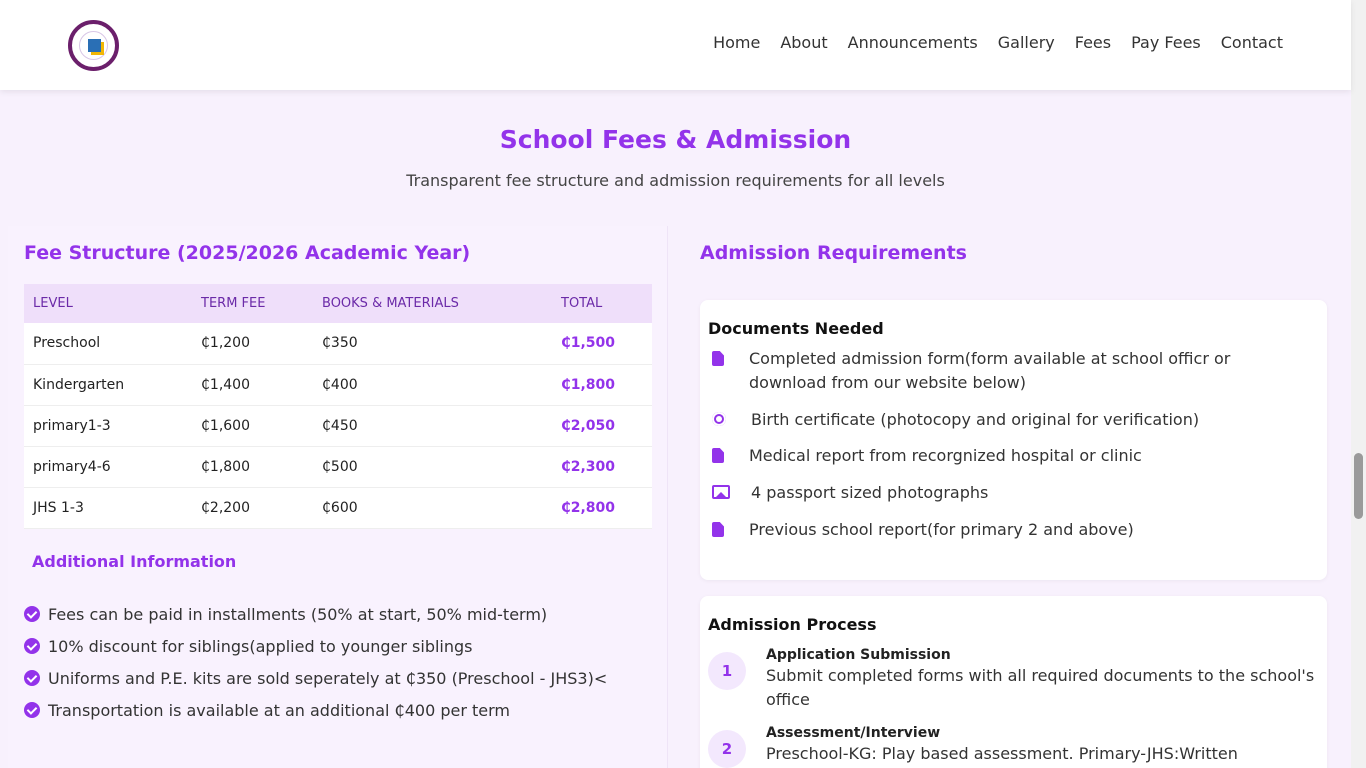 The height and width of the screenshot is (768, 1366). What do you see at coordinates (602, 508) in the screenshot?
I see `cell-total: ₵2,800` at bounding box center [602, 508].